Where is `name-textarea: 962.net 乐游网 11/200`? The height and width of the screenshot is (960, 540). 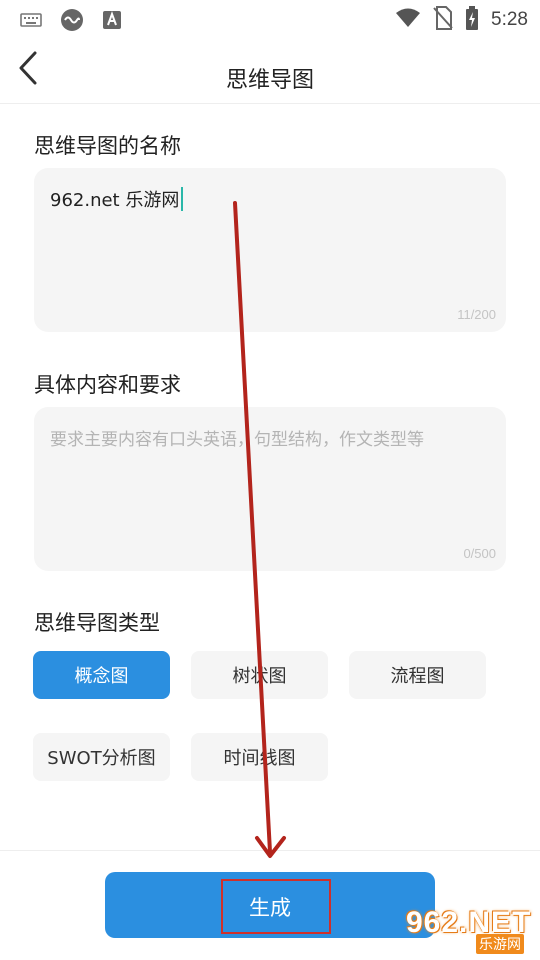
name-textarea: 962.net 乐游网 11/200 is located at coordinates (270, 250).